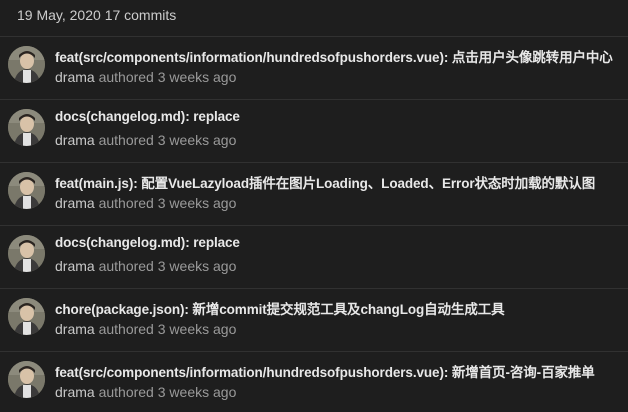 The image size is (628, 412). Describe the element at coordinates (59, 15) in the screenshot. I see `group-date: 19 May, 2020` at that location.